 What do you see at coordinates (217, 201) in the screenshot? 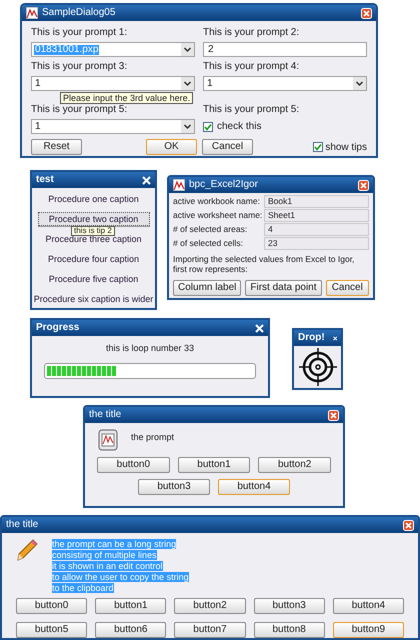
I see `field-label: active workbook name:` at bounding box center [217, 201].